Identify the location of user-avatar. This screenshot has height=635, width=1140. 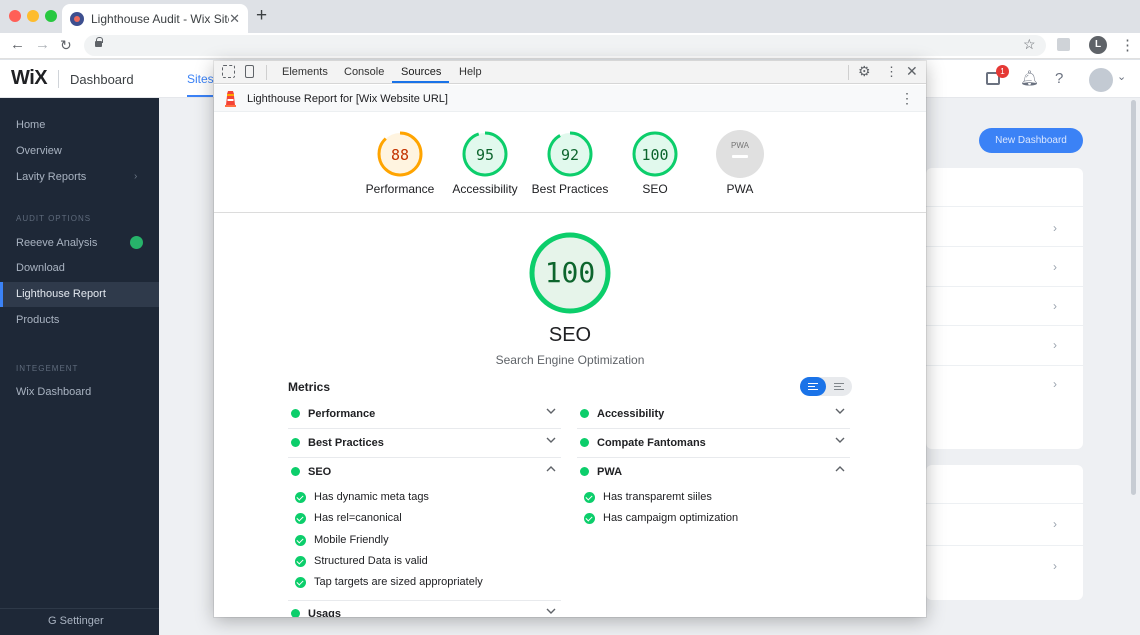
(1101, 80).